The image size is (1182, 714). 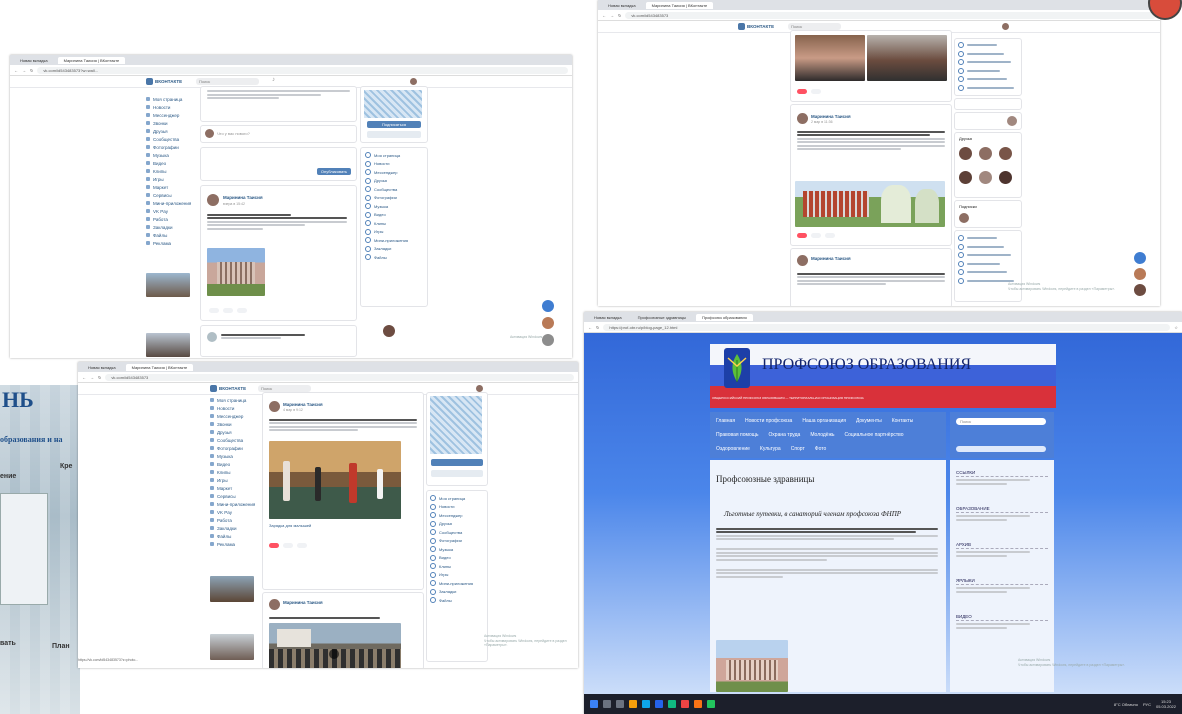 I want to click on sidebar-item: Новости, so click(x=168, y=107).